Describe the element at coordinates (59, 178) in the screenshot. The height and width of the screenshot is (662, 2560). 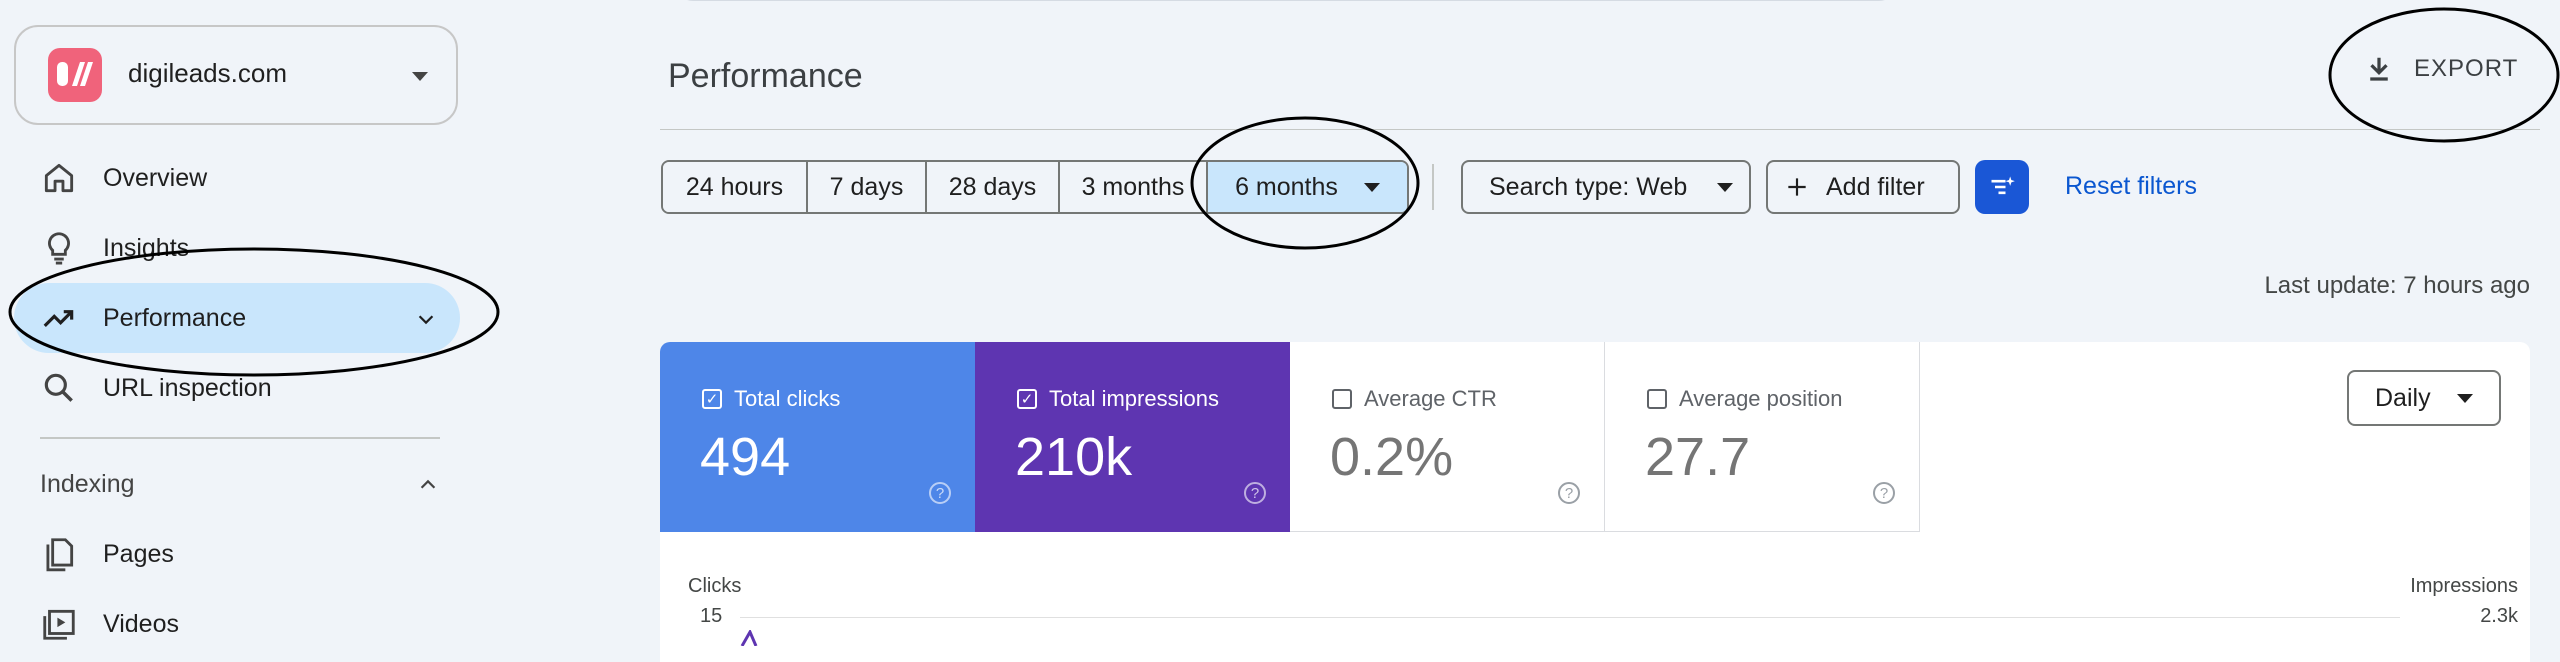
I see `home-icon` at that location.